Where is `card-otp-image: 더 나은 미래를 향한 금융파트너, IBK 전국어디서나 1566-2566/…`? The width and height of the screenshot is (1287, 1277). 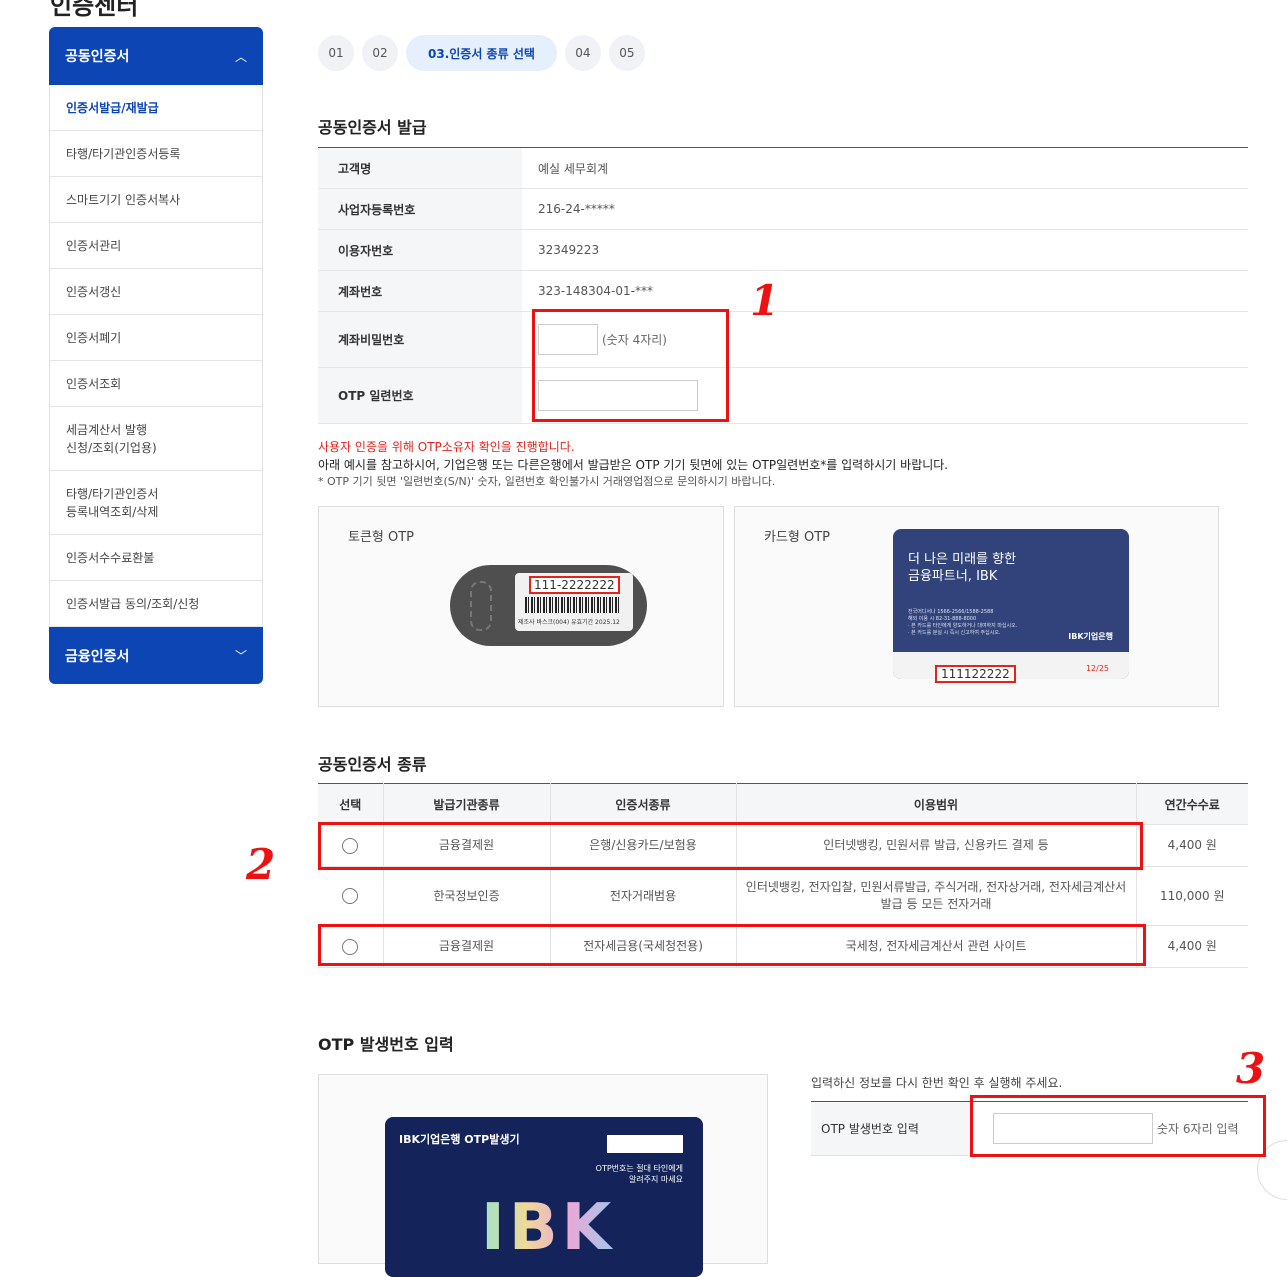 card-otp-image: 더 나은 미래를 향한 금융파트너, IBK 전국어디서나 1566-2566/… is located at coordinates (1011, 604).